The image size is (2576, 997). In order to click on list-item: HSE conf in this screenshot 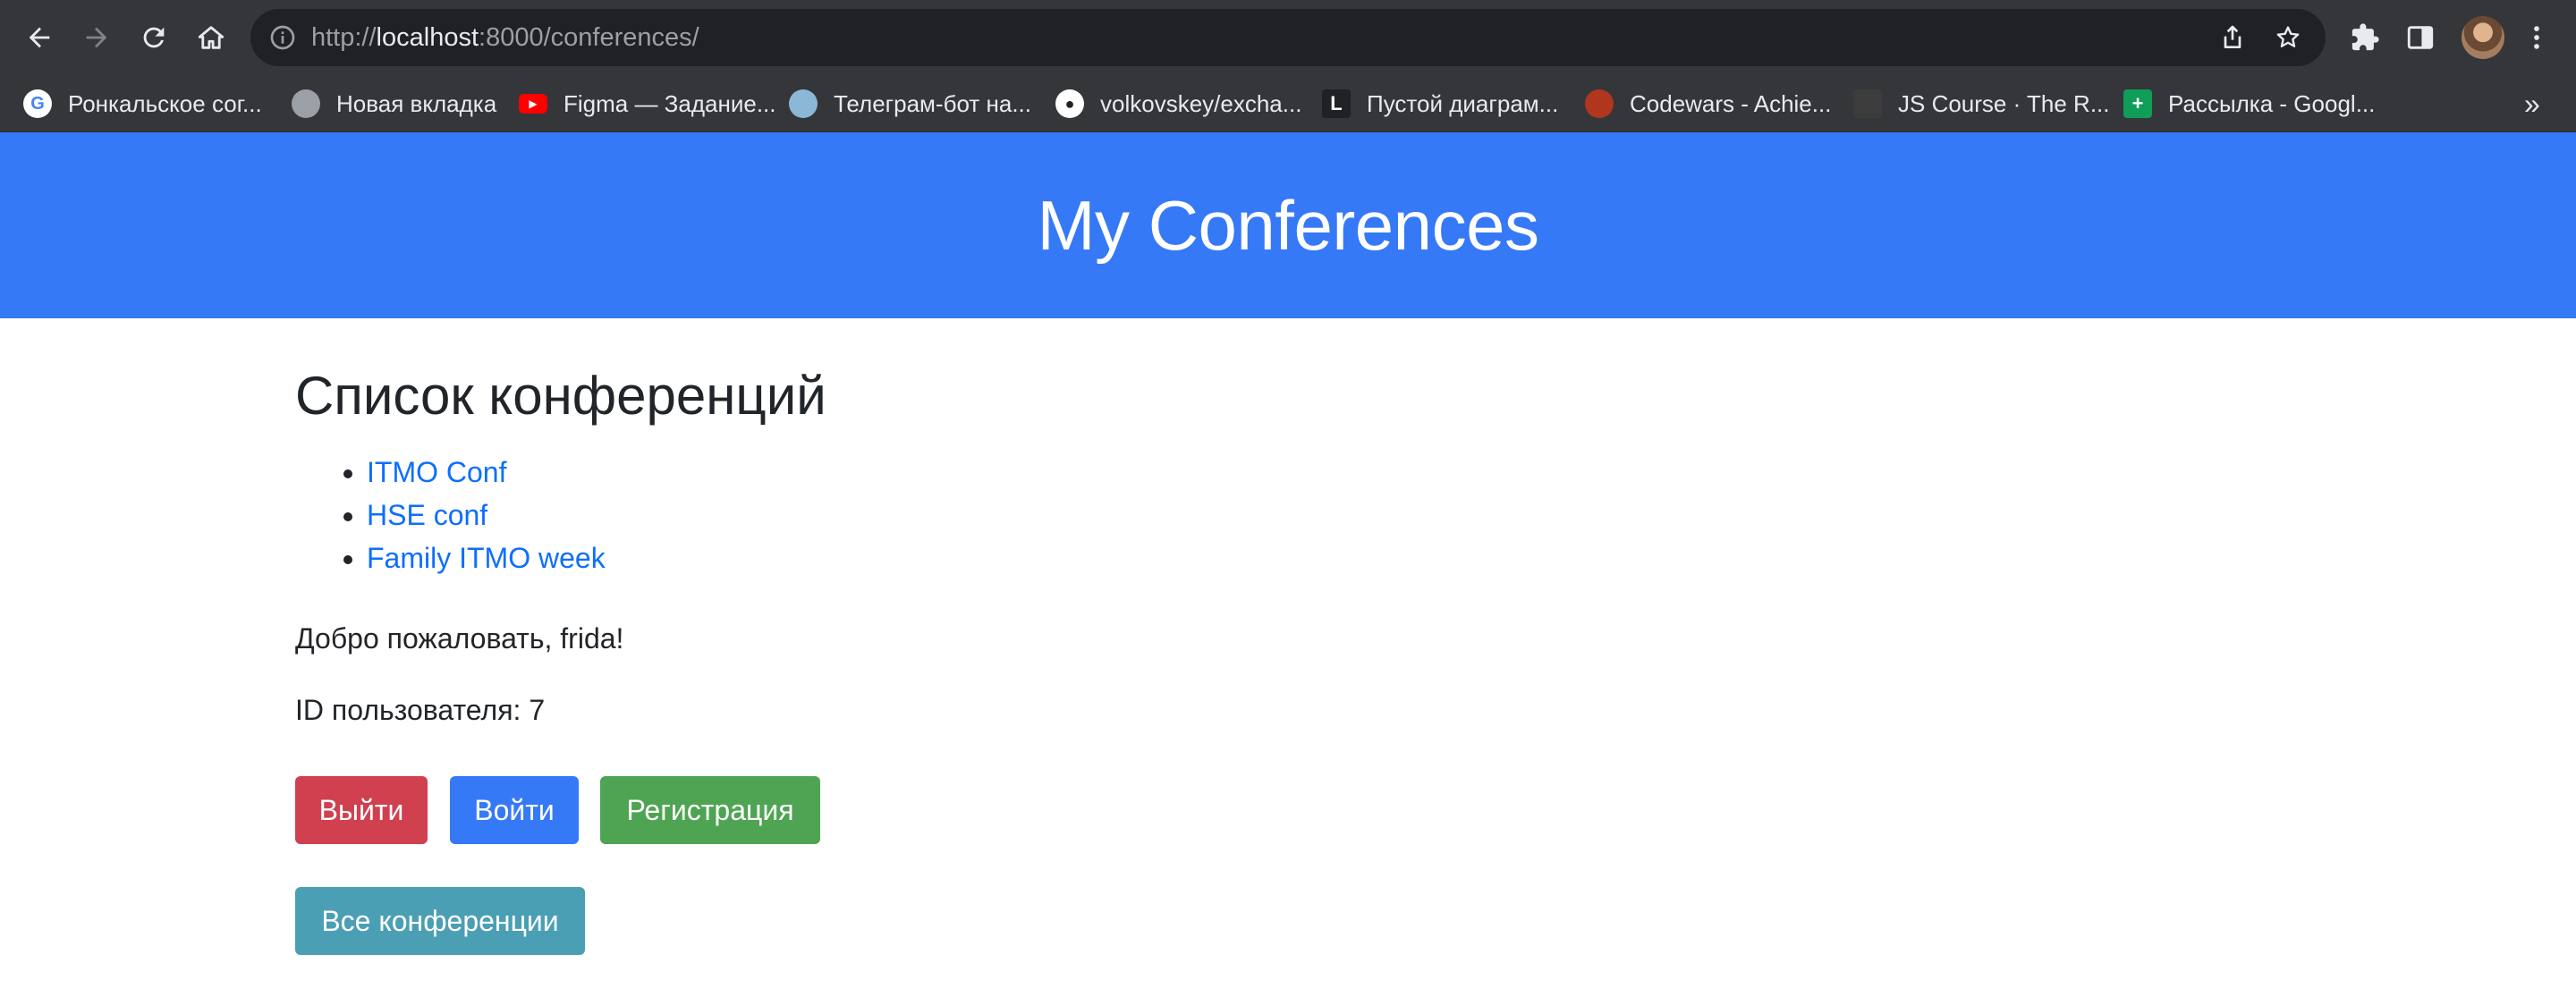, I will do `click(486, 515)`.